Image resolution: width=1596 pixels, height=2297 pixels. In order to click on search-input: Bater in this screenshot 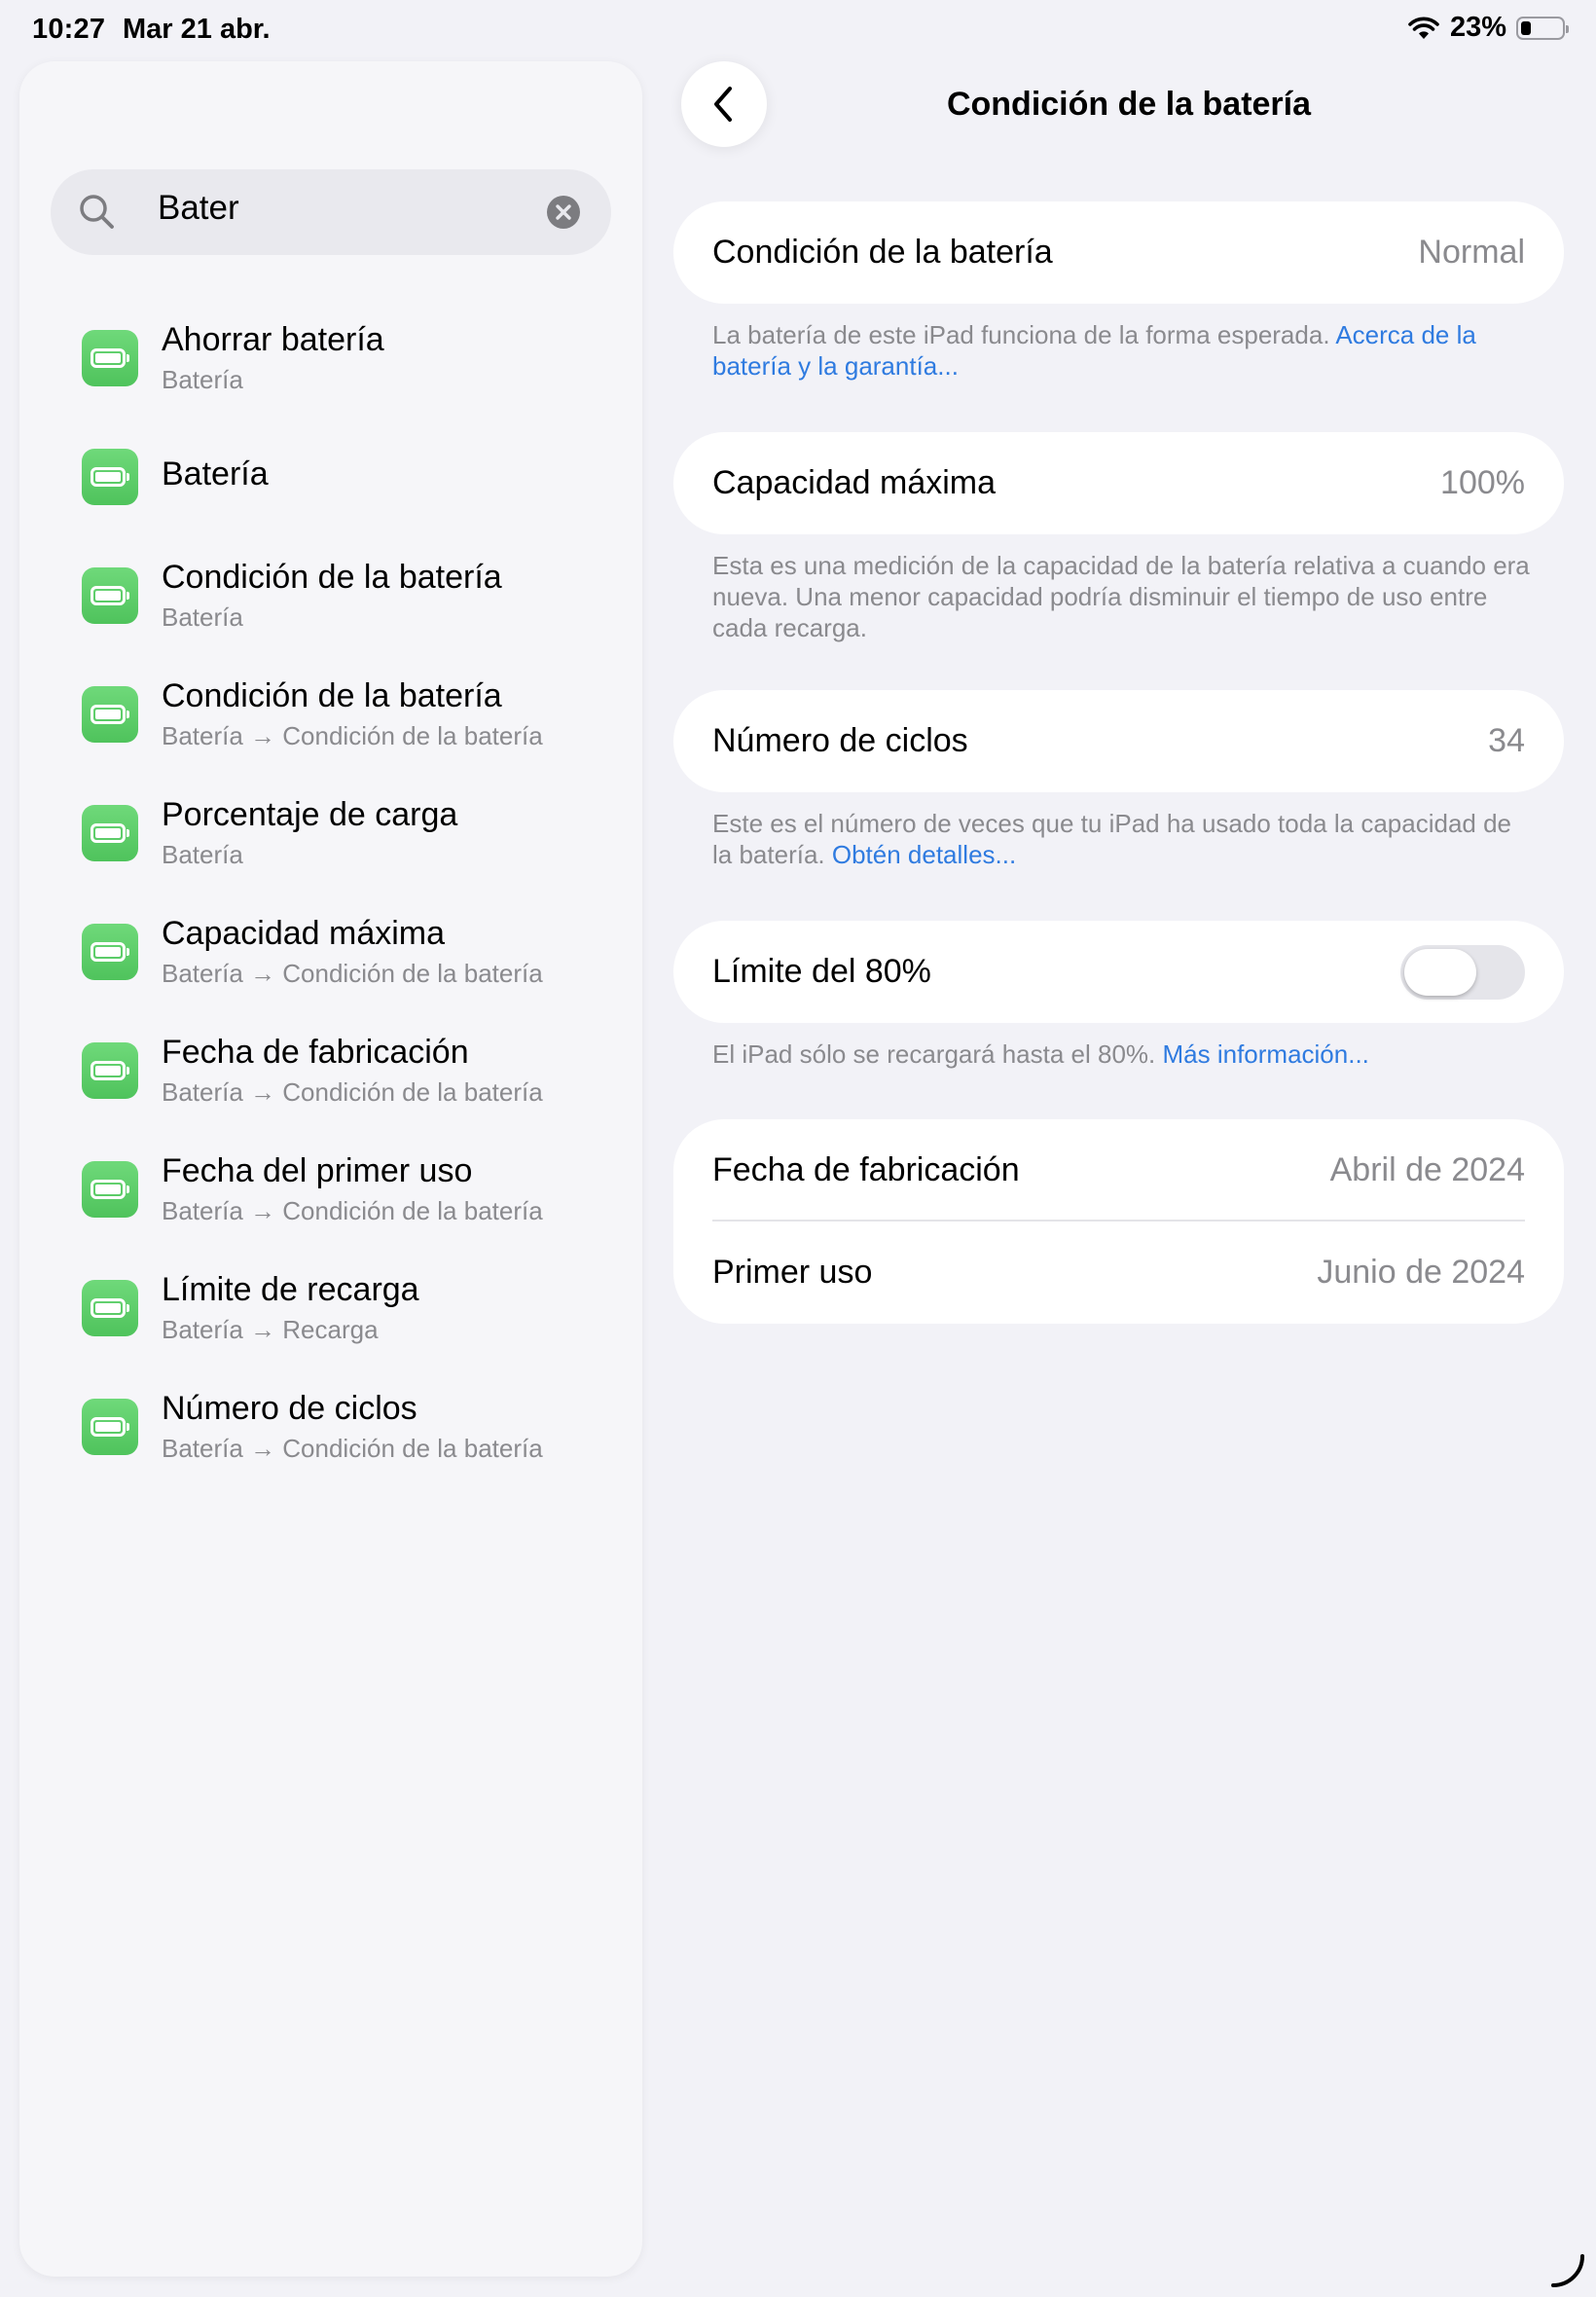, I will do `click(198, 208)`.